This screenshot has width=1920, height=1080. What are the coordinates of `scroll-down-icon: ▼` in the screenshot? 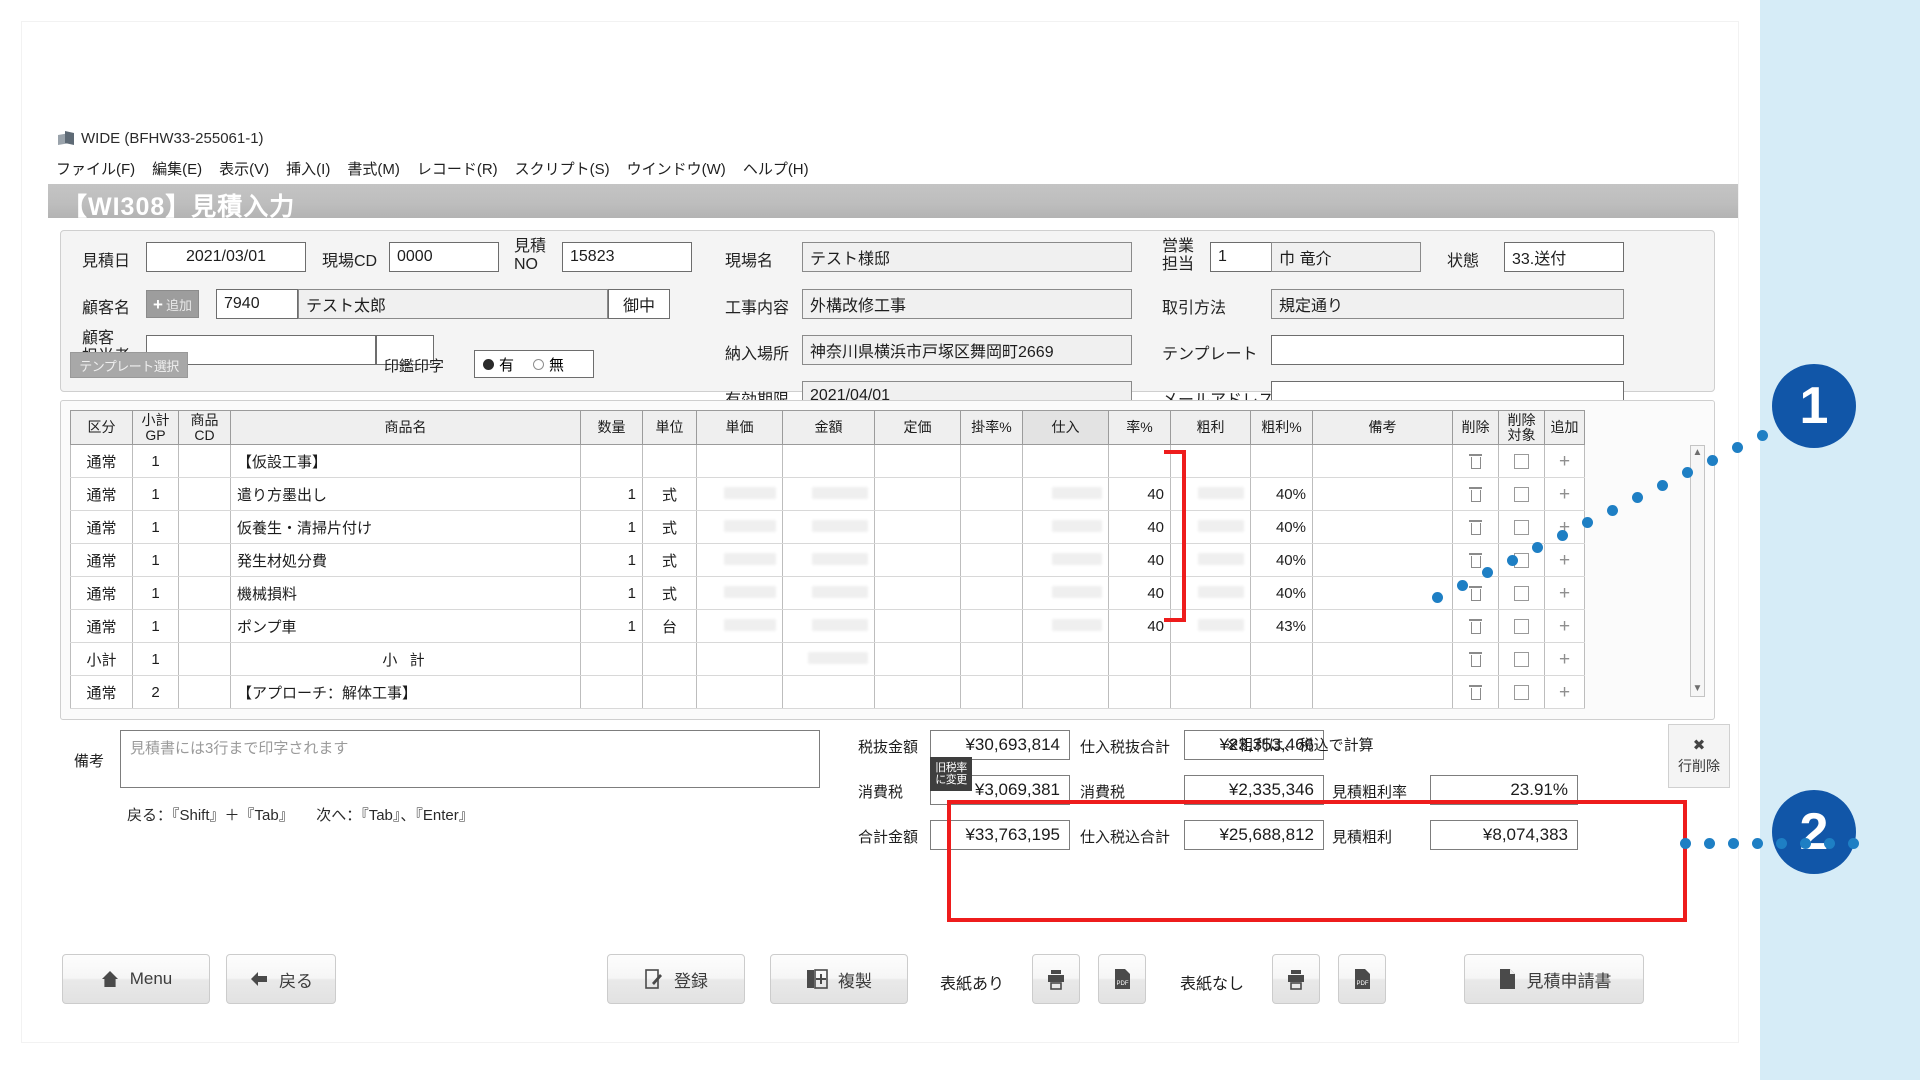 It's located at (1697, 689).